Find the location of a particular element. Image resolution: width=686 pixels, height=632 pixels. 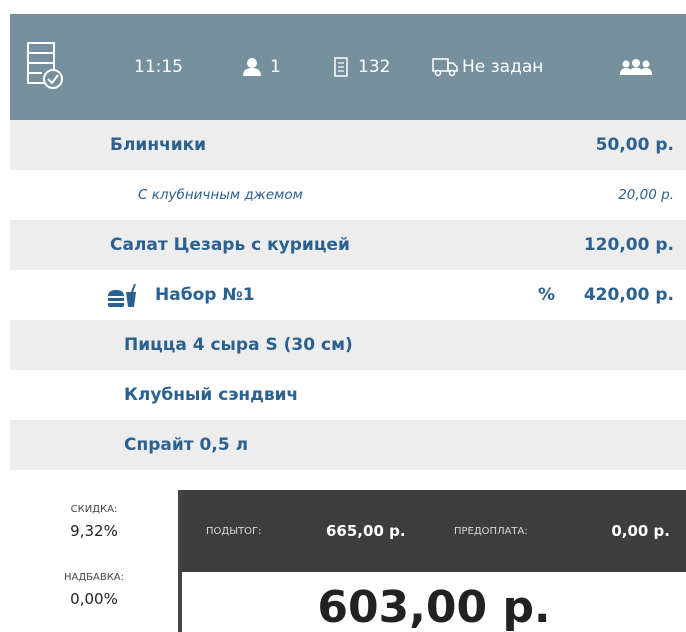

discount-value: 9,32% is located at coordinates (94, 531).